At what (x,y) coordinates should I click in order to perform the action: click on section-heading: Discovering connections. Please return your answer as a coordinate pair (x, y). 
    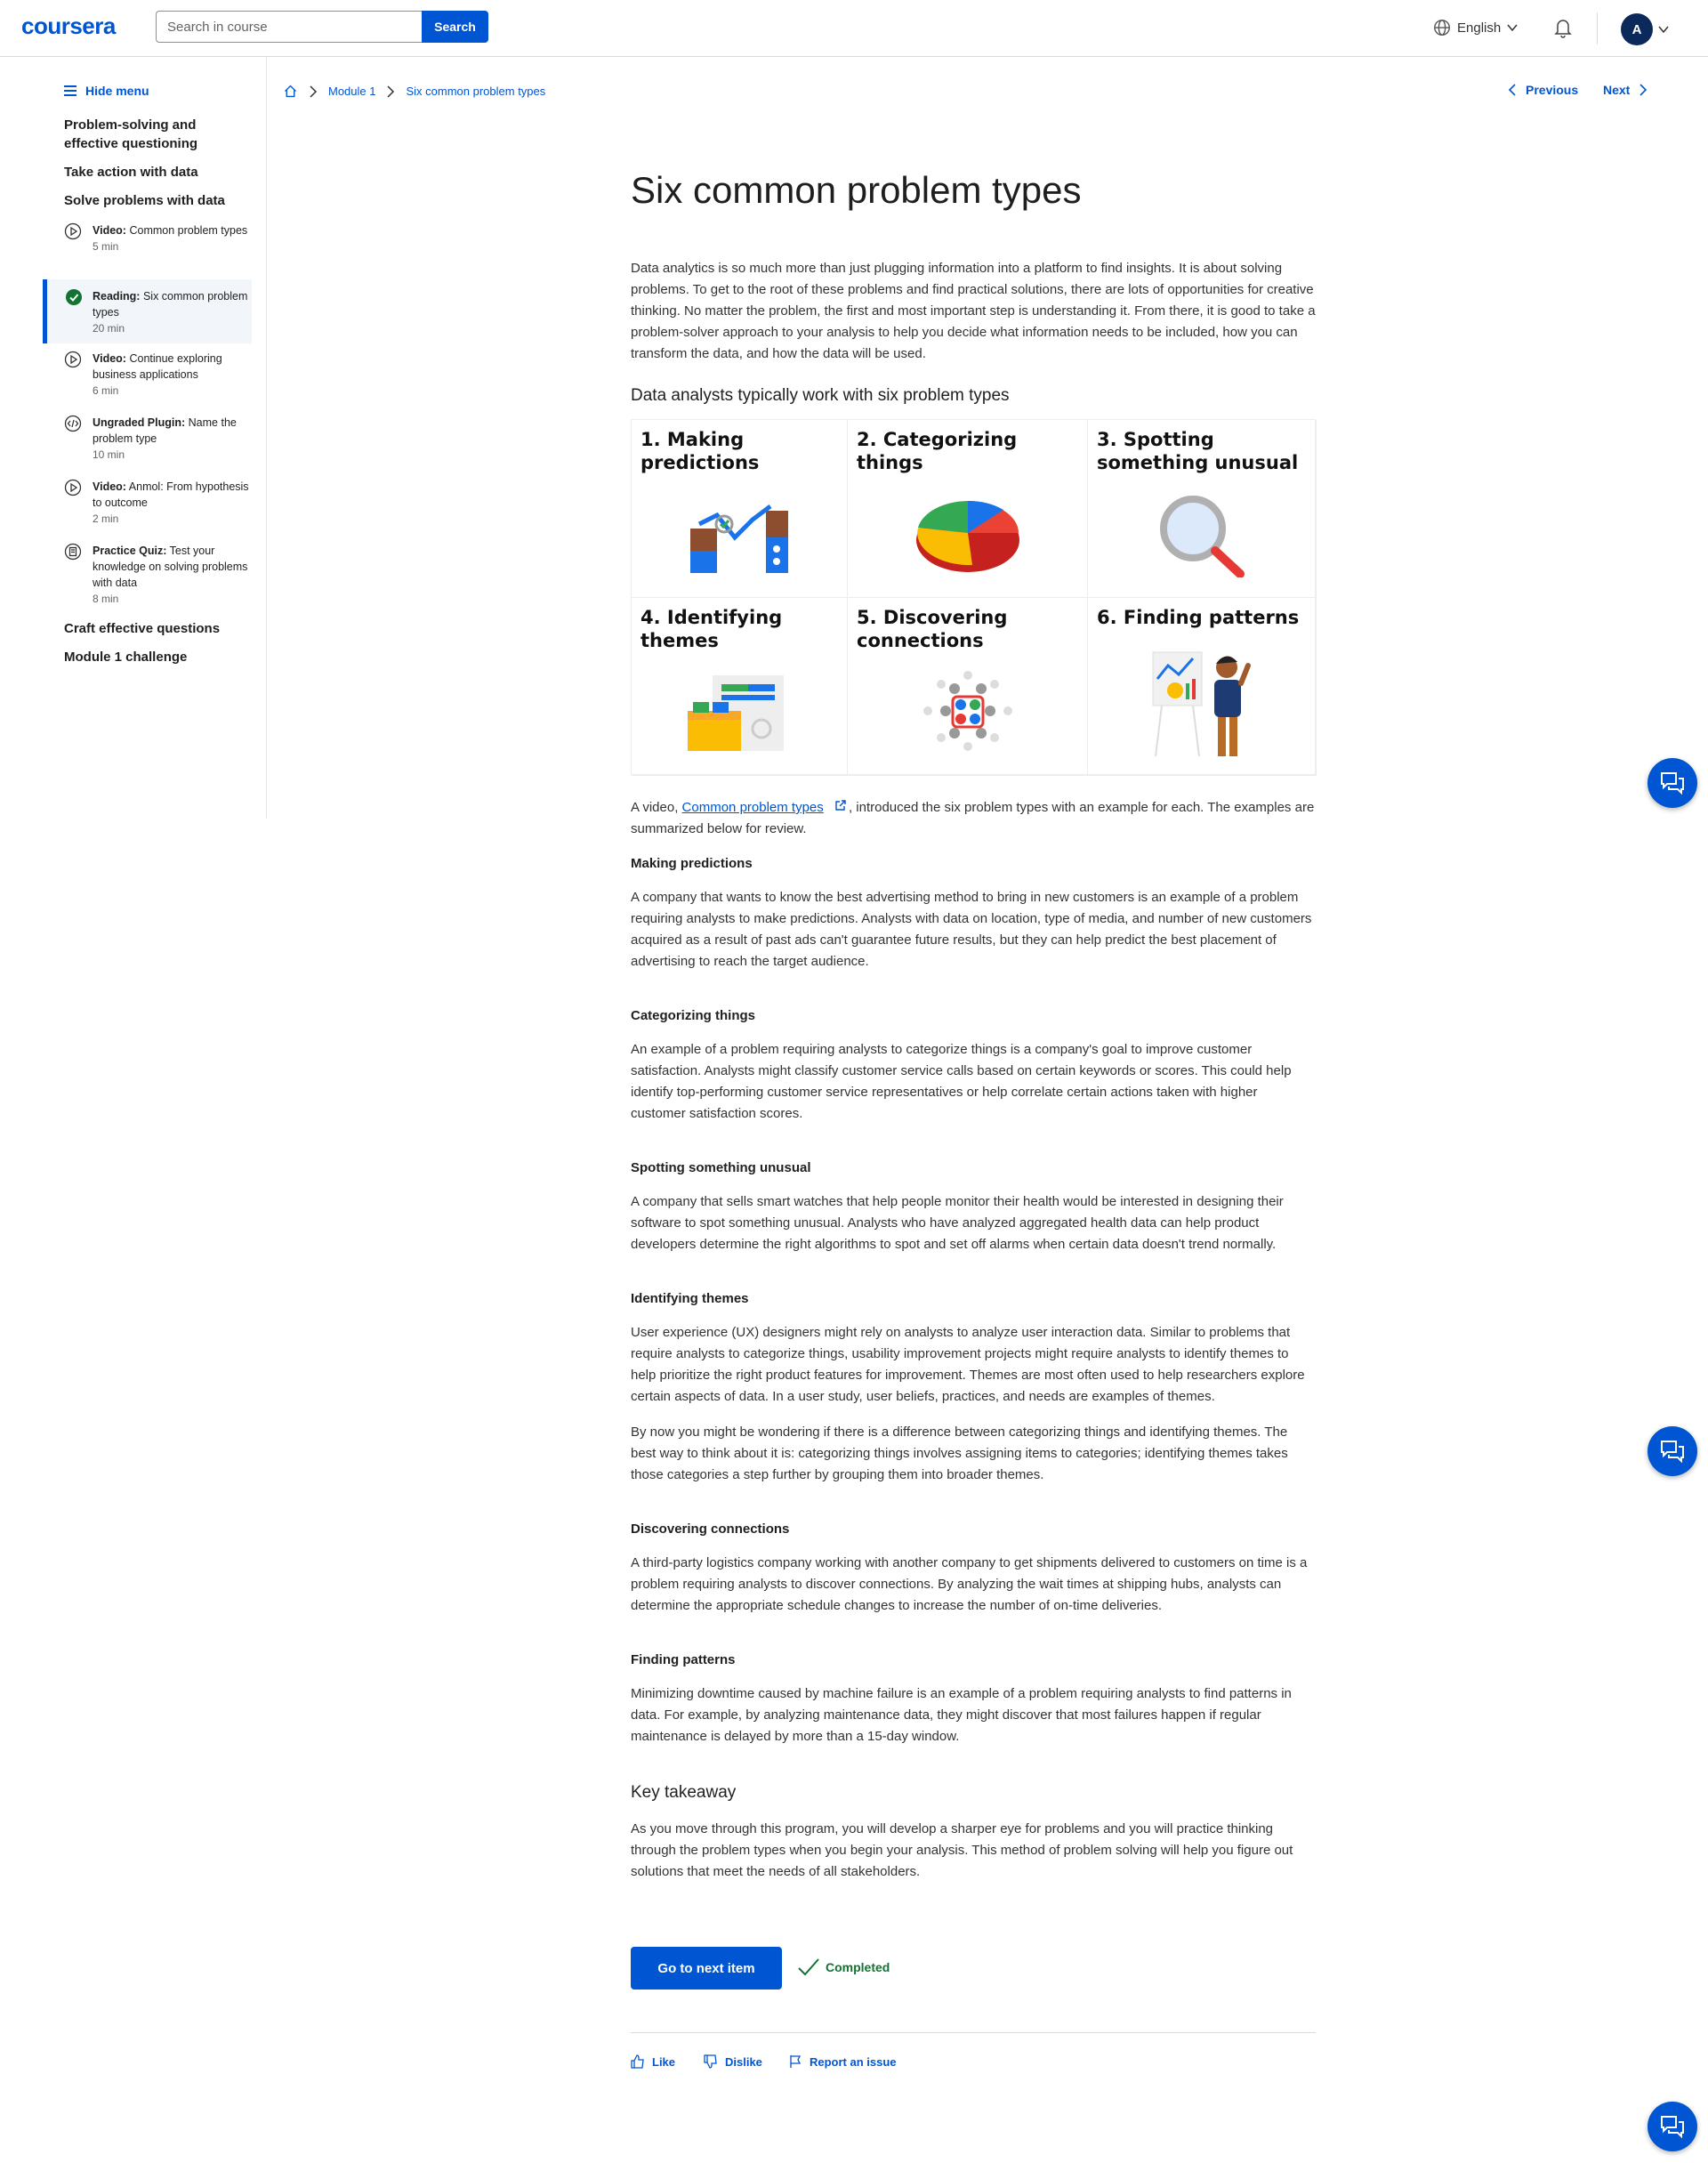
    Looking at the image, I should click on (710, 1529).